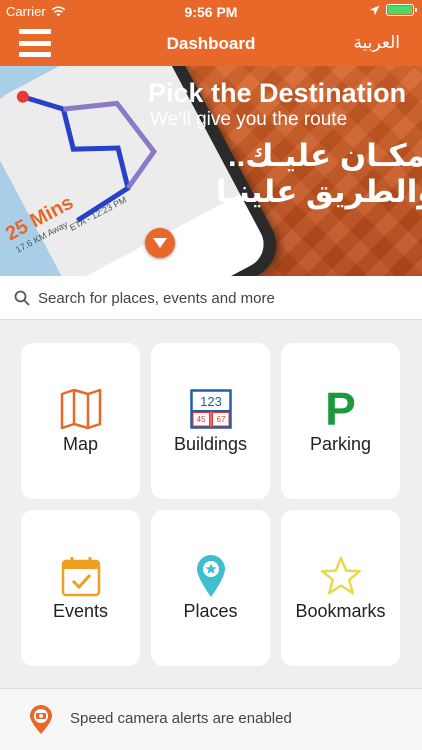  What do you see at coordinates (210, 611) in the screenshot?
I see `tile-label: Places` at bounding box center [210, 611].